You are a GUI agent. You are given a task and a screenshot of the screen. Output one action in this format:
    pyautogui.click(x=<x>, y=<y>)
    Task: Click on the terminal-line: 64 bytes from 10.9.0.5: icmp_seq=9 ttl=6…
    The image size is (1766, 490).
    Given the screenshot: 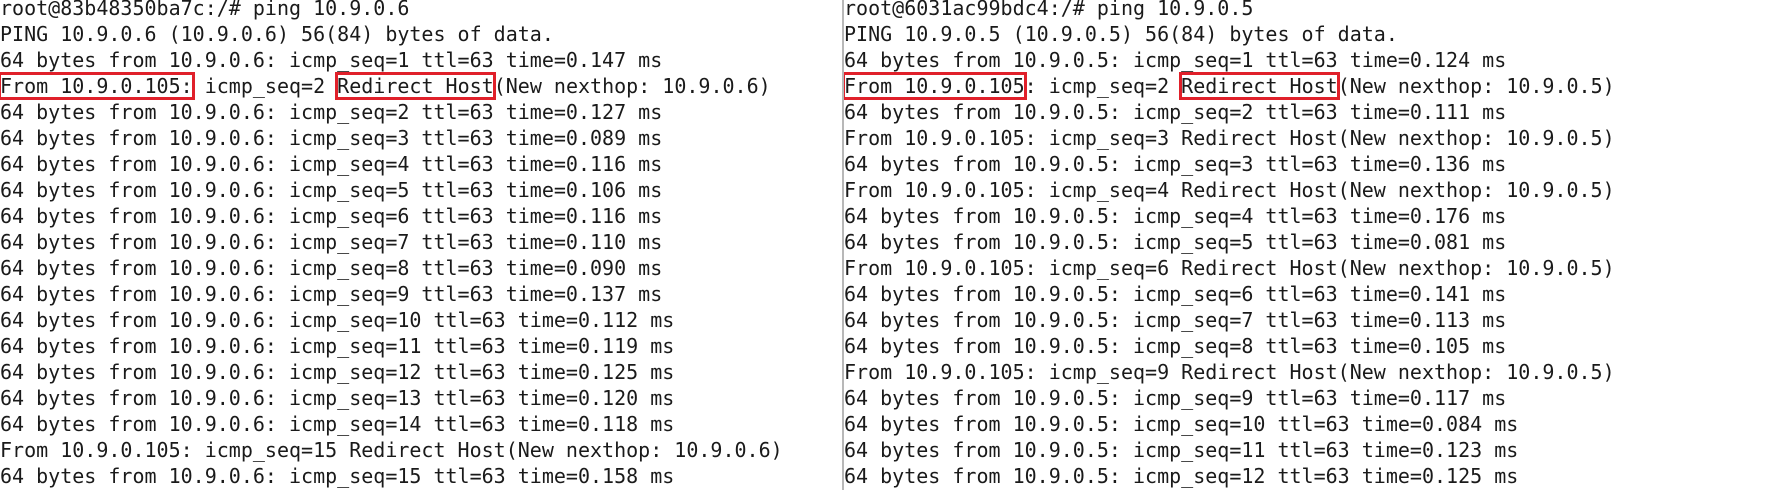 What is the action you would take?
    pyautogui.click(x=1175, y=398)
    